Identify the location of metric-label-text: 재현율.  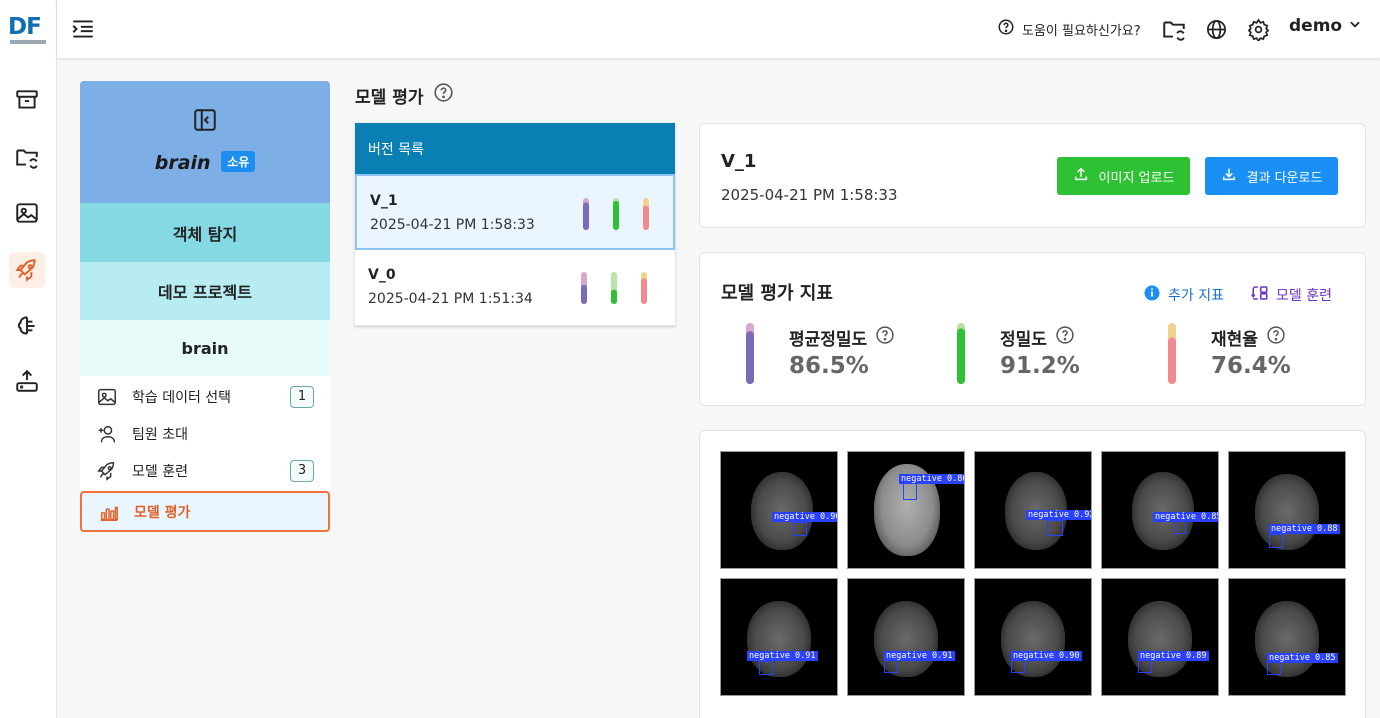
(1234, 340).